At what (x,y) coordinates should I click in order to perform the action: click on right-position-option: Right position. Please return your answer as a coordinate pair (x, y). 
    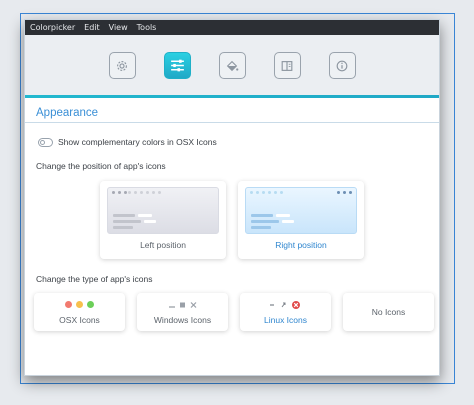
    Looking at the image, I should click on (301, 220).